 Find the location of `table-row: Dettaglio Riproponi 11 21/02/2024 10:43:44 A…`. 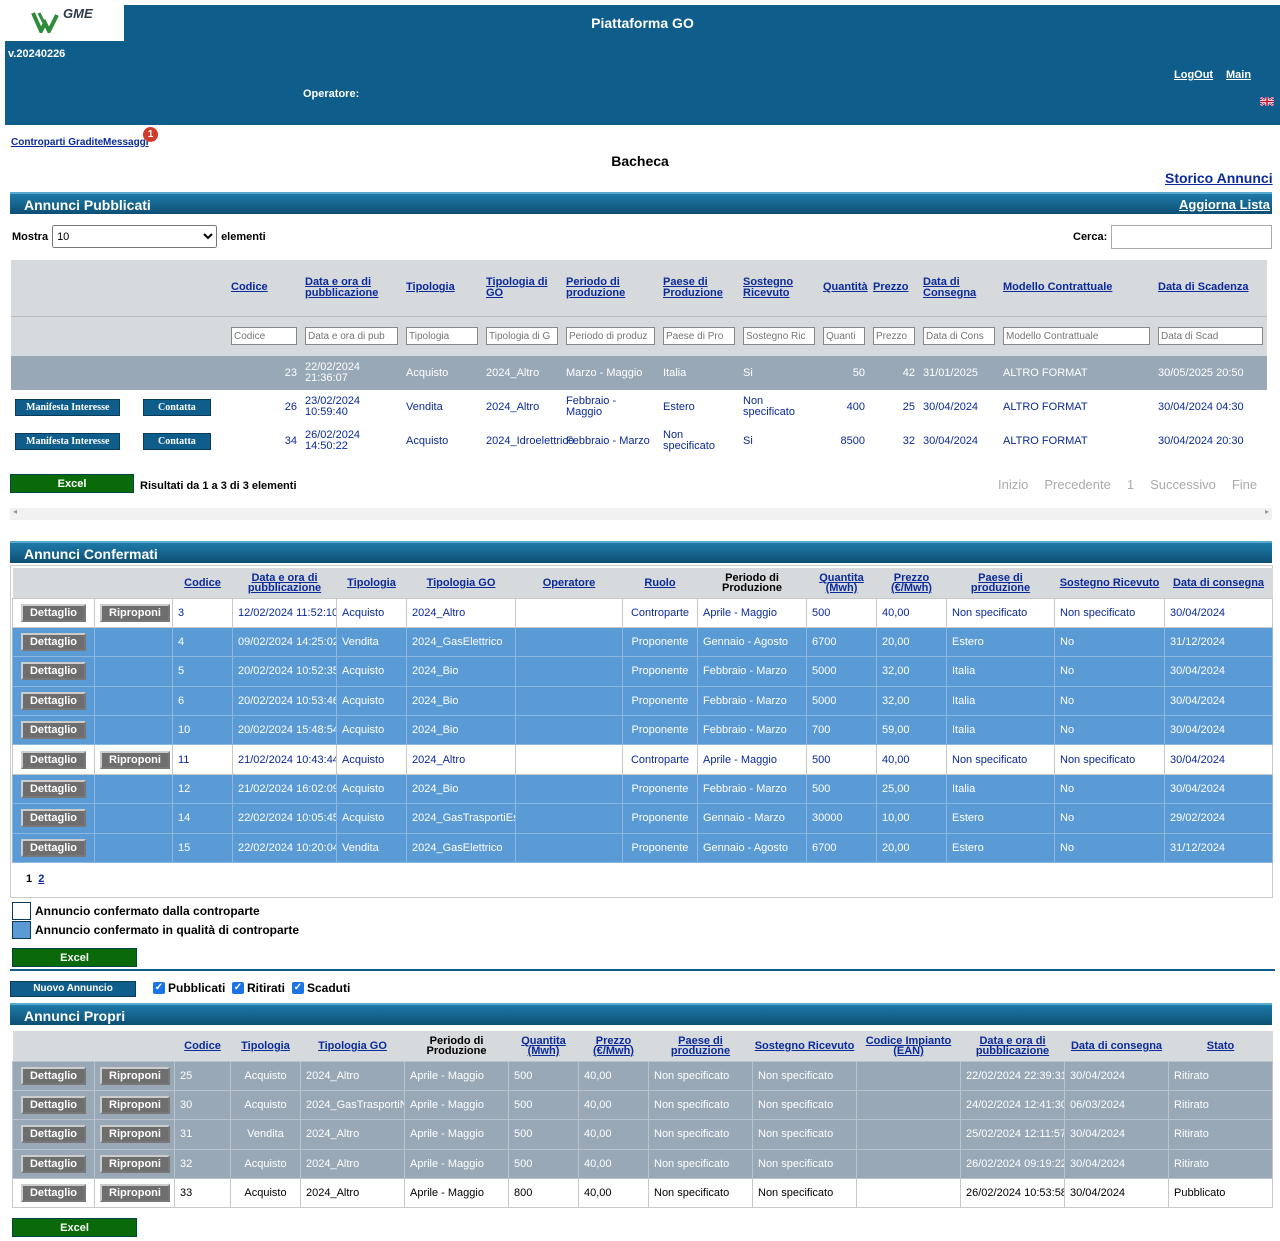

table-row: Dettaglio Riproponi 11 21/02/2024 10:43:44 A… is located at coordinates (642, 759).